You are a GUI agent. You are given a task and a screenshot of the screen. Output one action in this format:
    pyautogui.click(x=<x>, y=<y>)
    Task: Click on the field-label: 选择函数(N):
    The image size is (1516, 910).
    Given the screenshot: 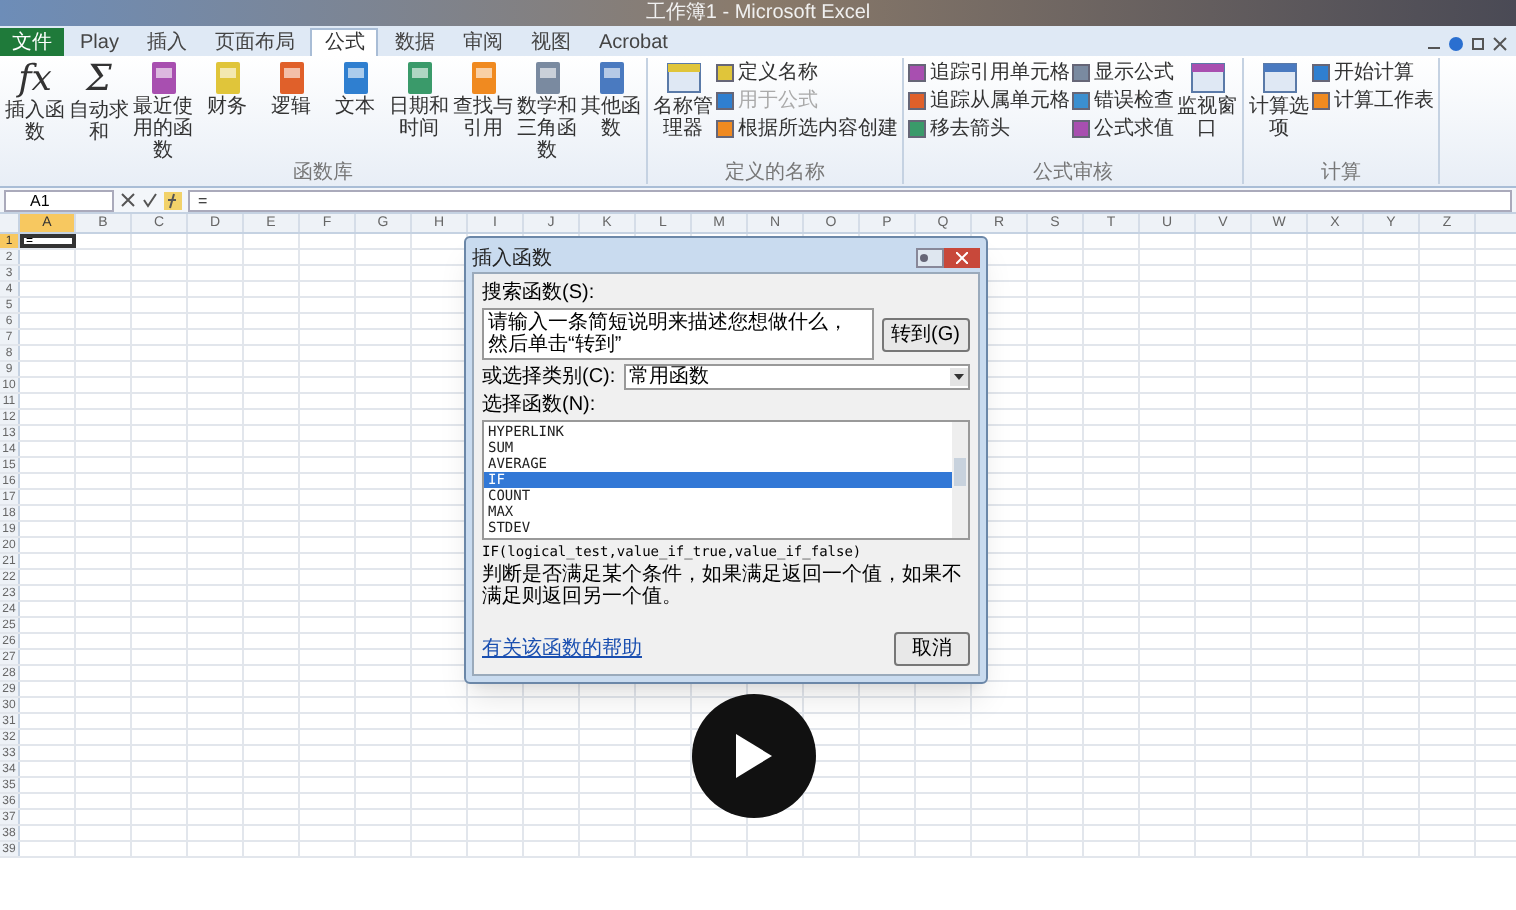 What is the action you would take?
    pyautogui.click(x=540, y=405)
    